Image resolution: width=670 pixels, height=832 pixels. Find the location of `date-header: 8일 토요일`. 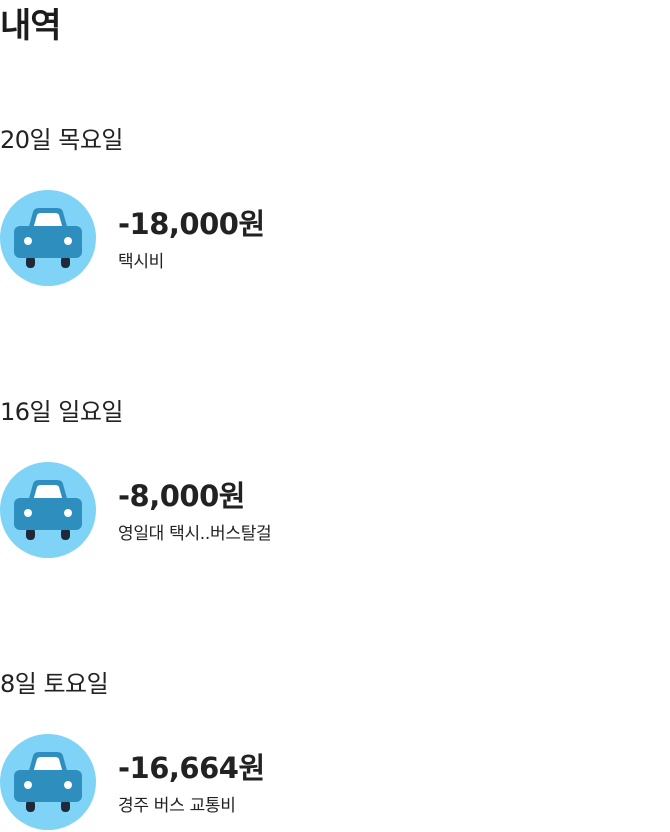

date-header: 8일 토요일 is located at coordinates (54, 684).